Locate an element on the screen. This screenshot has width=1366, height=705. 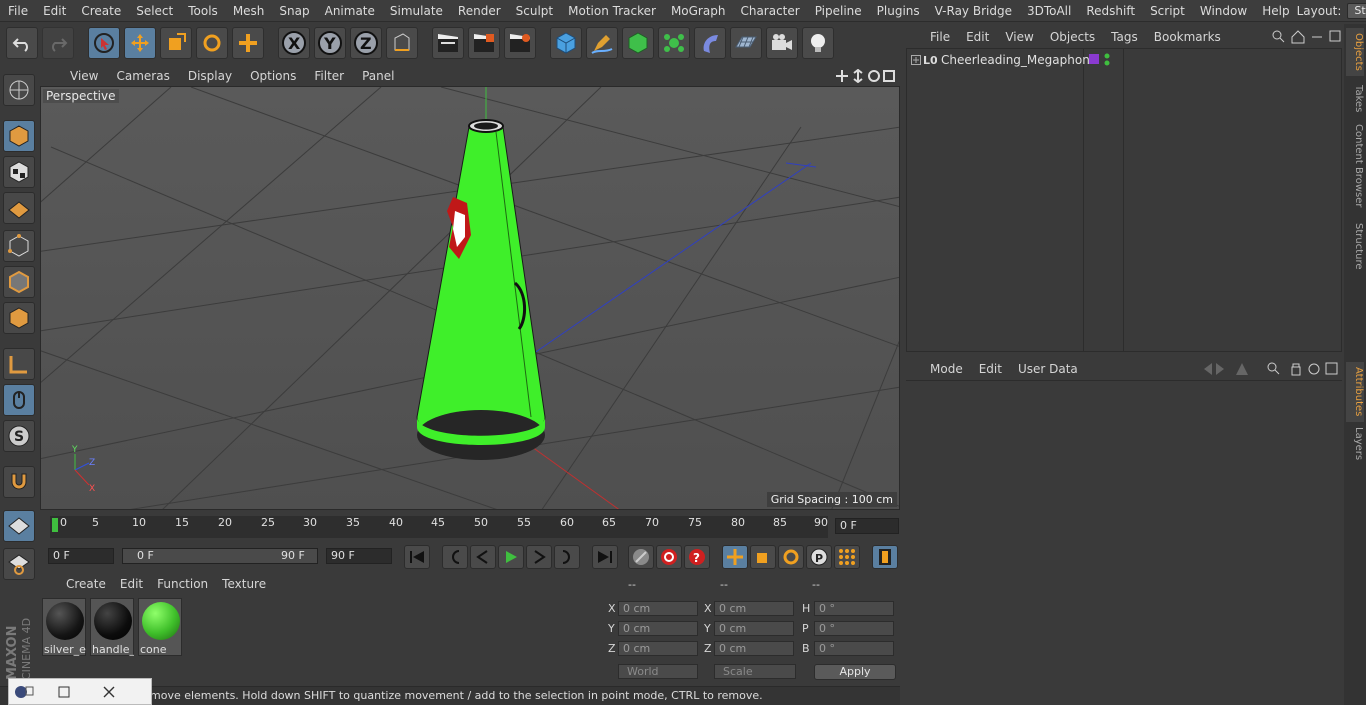
size-y-field: 0 cm is located at coordinates (754, 628).